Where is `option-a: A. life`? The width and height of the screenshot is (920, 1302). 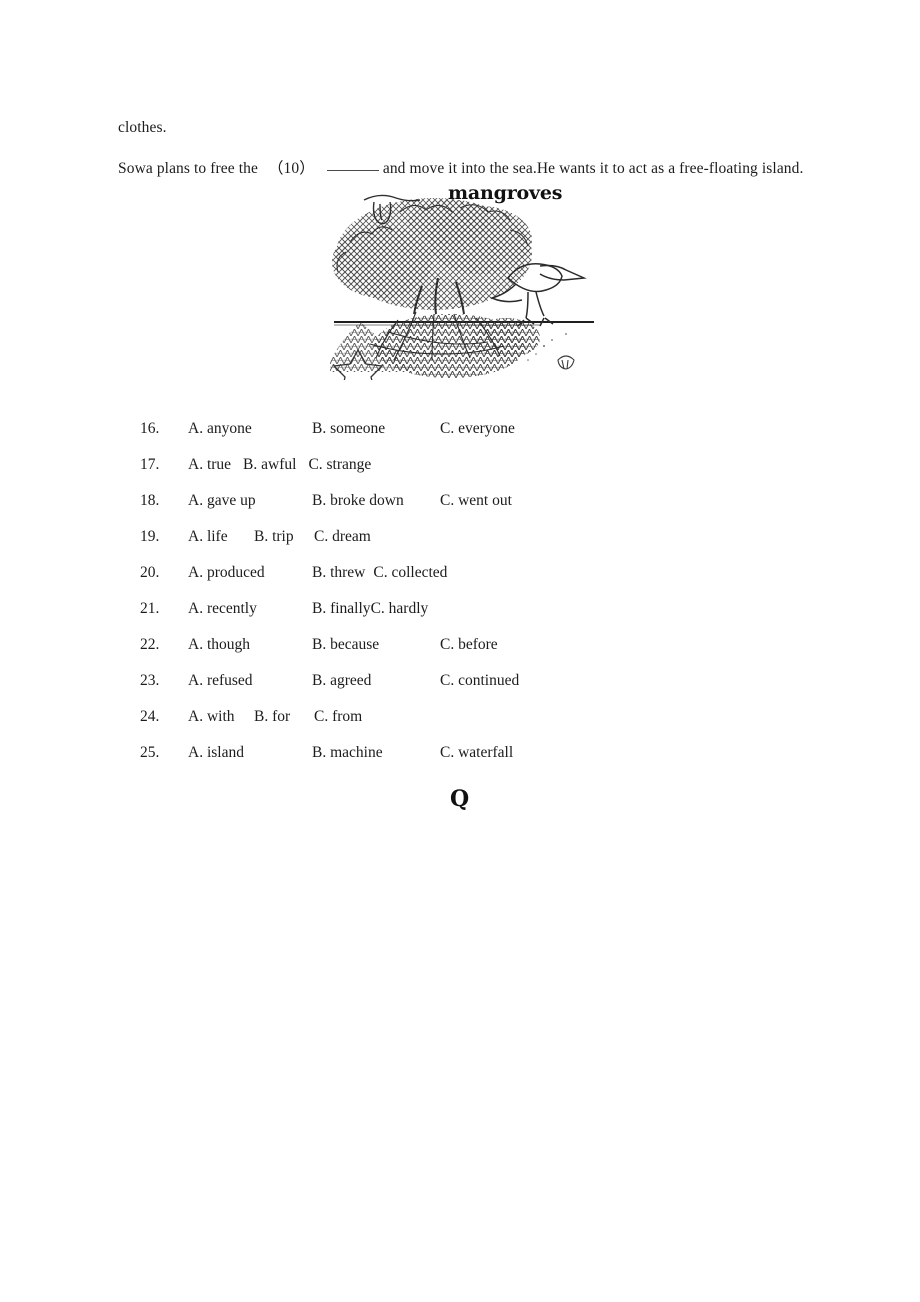 option-a: A. life is located at coordinates (221, 537).